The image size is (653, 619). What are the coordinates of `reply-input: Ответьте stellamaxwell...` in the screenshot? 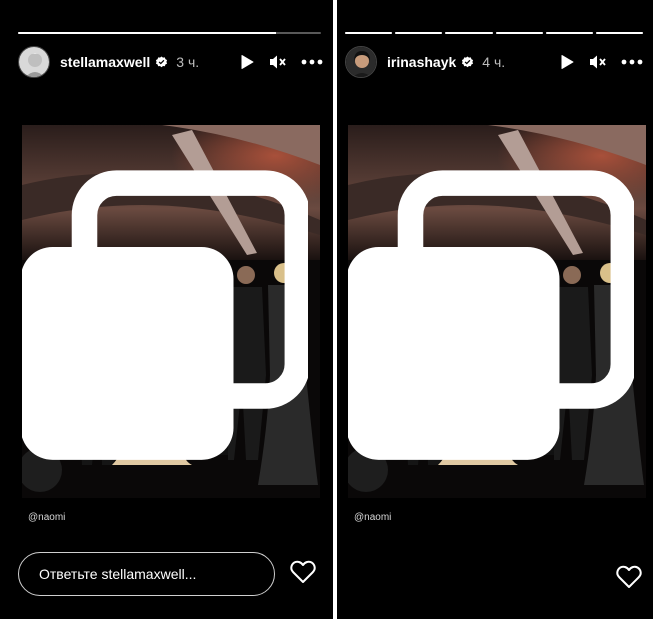 It's located at (146, 574).